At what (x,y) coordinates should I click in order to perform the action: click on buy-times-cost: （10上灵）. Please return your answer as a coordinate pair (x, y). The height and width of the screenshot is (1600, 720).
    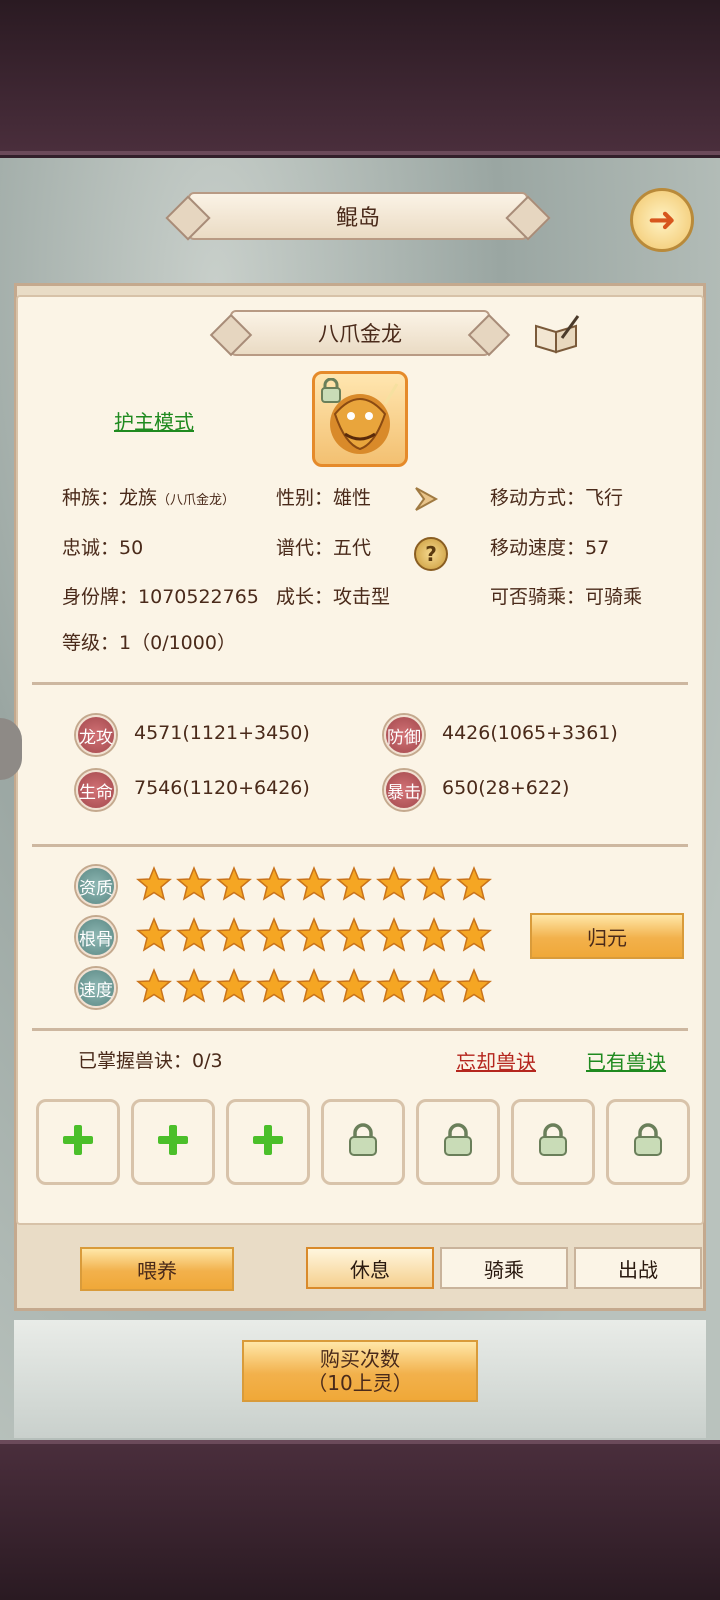
    Looking at the image, I should click on (360, 1383).